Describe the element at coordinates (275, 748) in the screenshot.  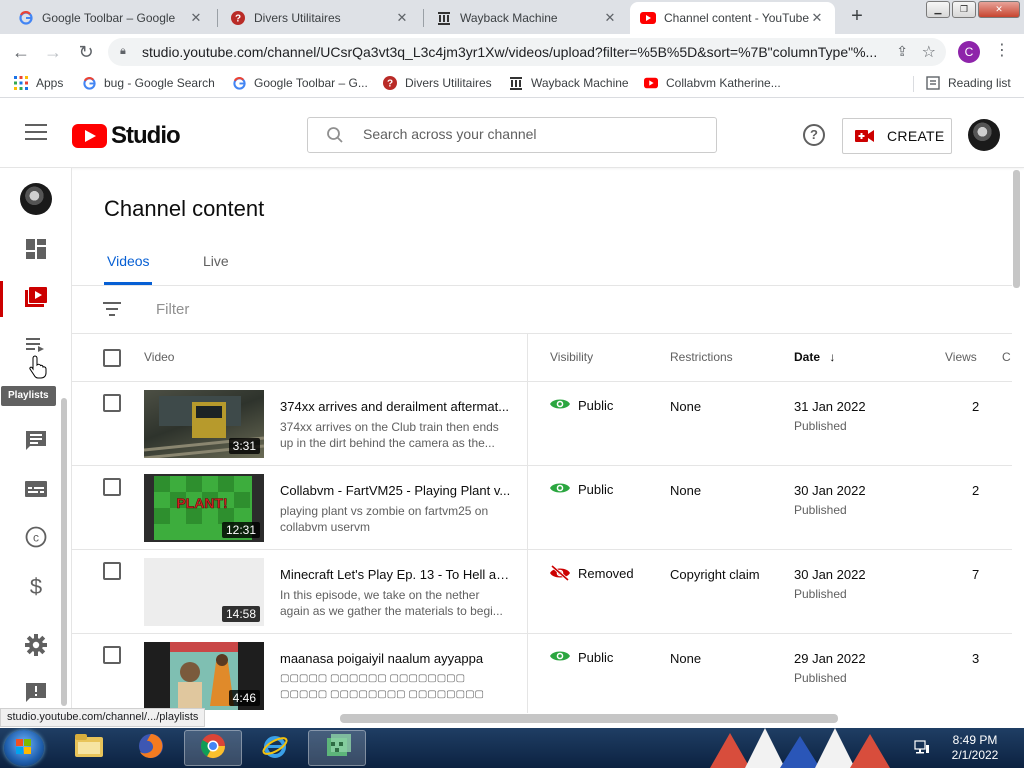
I see `taskbar-internet-explorer` at that location.